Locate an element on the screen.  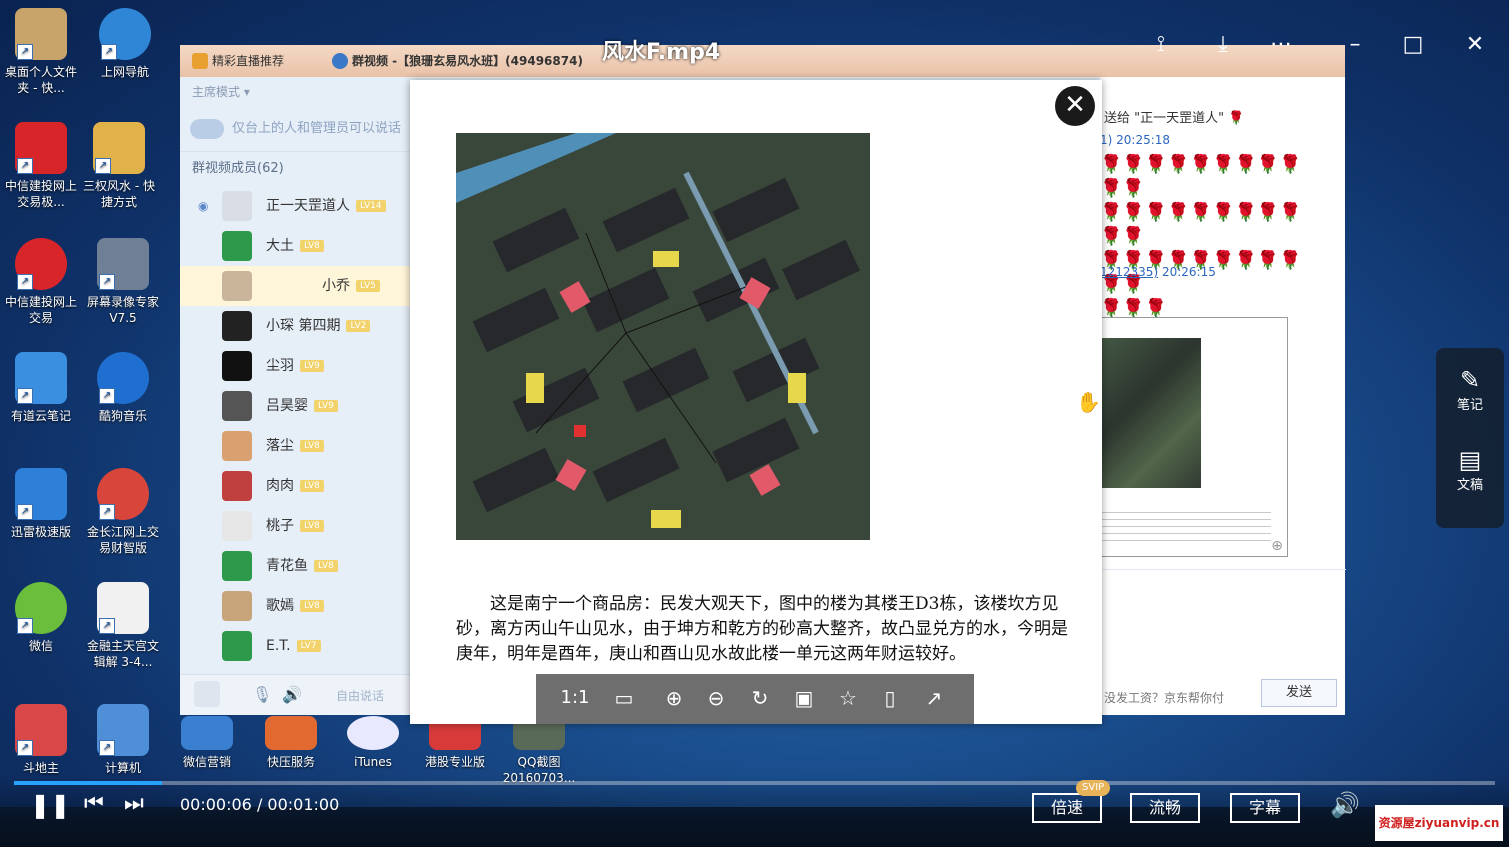
cards-game-icon: ↗ is located at coordinates (41, 730).